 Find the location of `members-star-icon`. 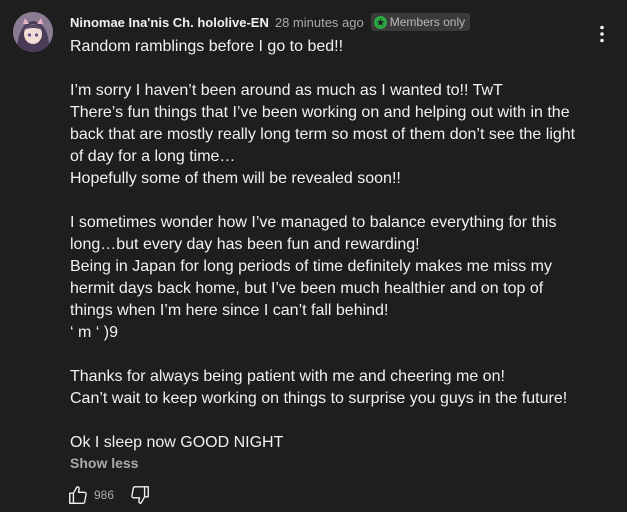

members-star-icon is located at coordinates (380, 22).